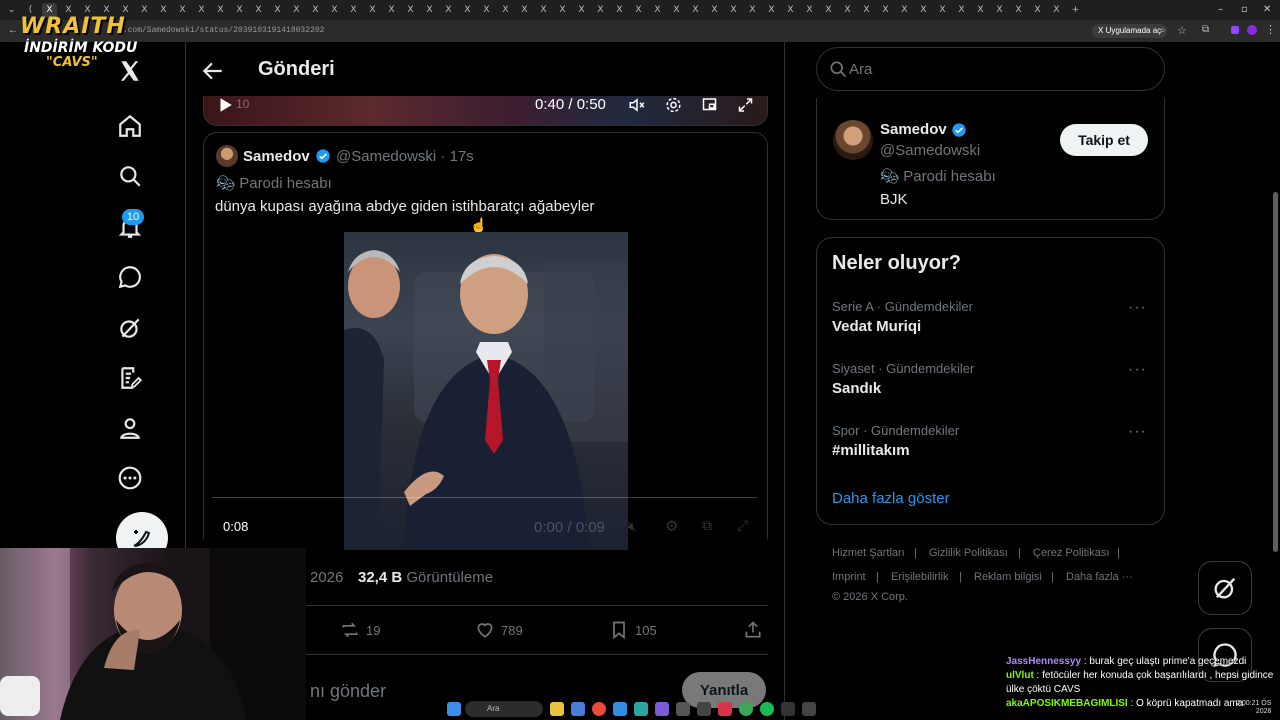  What do you see at coordinates (968, 553) in the screenshot?
I see `footer-link-privacy: Gizlilik Politikası` at bounding box center [968, 553].